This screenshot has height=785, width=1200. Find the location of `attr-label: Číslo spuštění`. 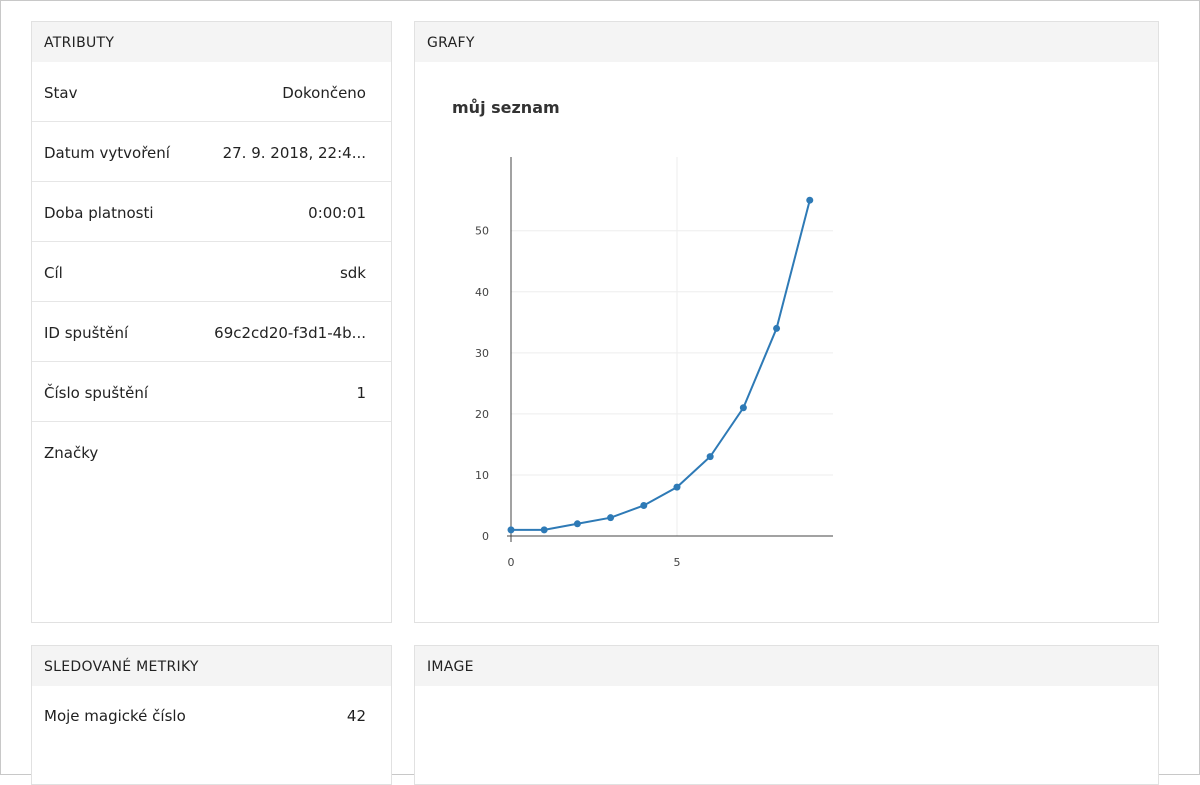

attr-label: Číslo spuštění is located at coordinates (96, 393).